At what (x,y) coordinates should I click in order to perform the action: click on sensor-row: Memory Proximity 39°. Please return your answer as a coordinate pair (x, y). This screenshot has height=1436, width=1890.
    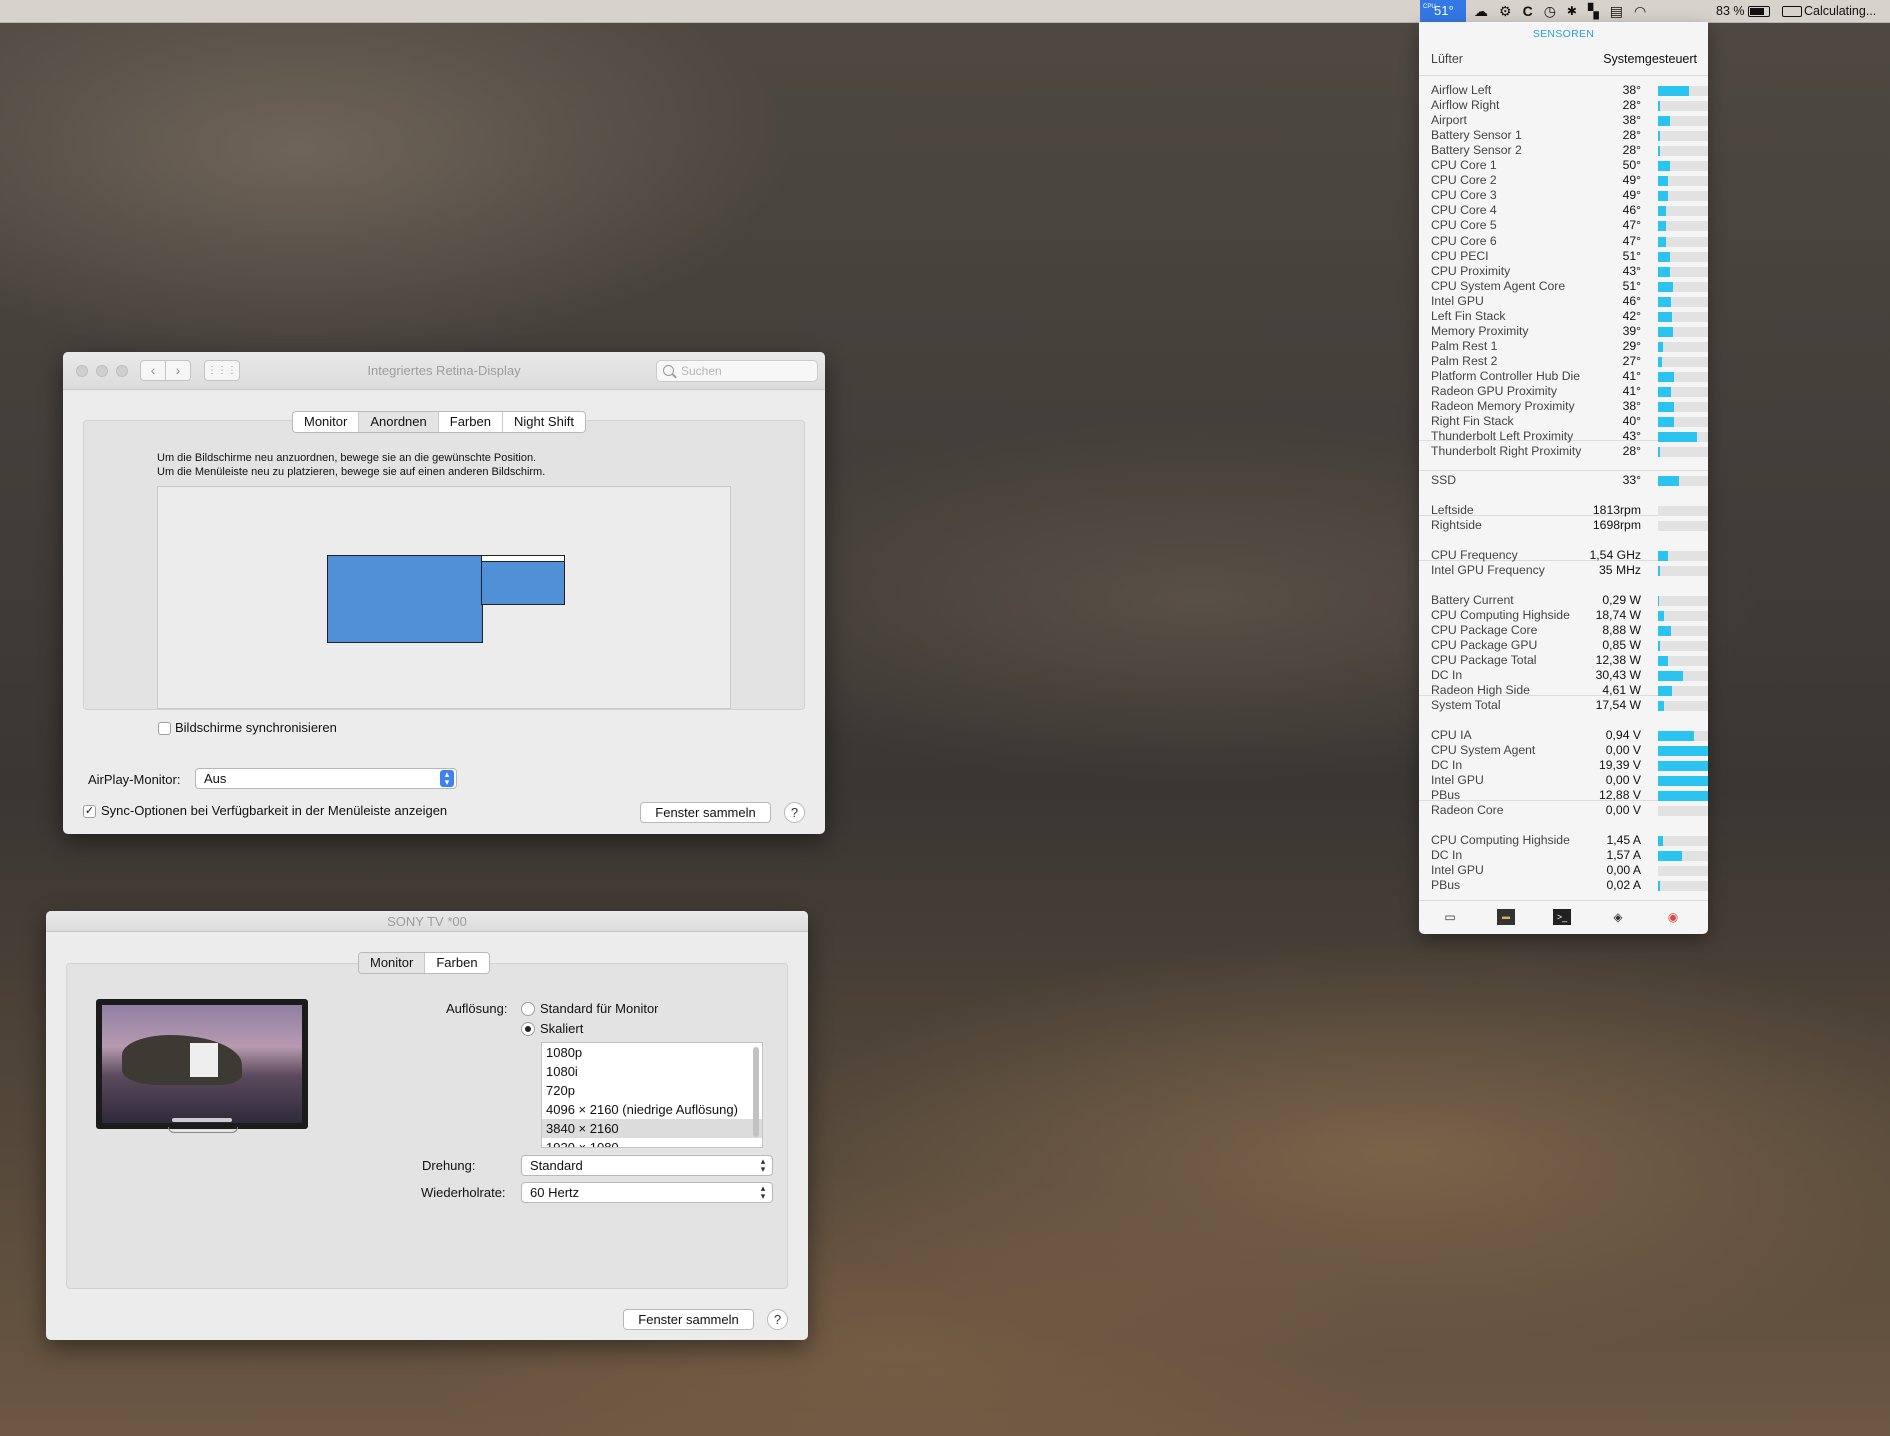
    Looking at the image, I should click on (1569, 331).